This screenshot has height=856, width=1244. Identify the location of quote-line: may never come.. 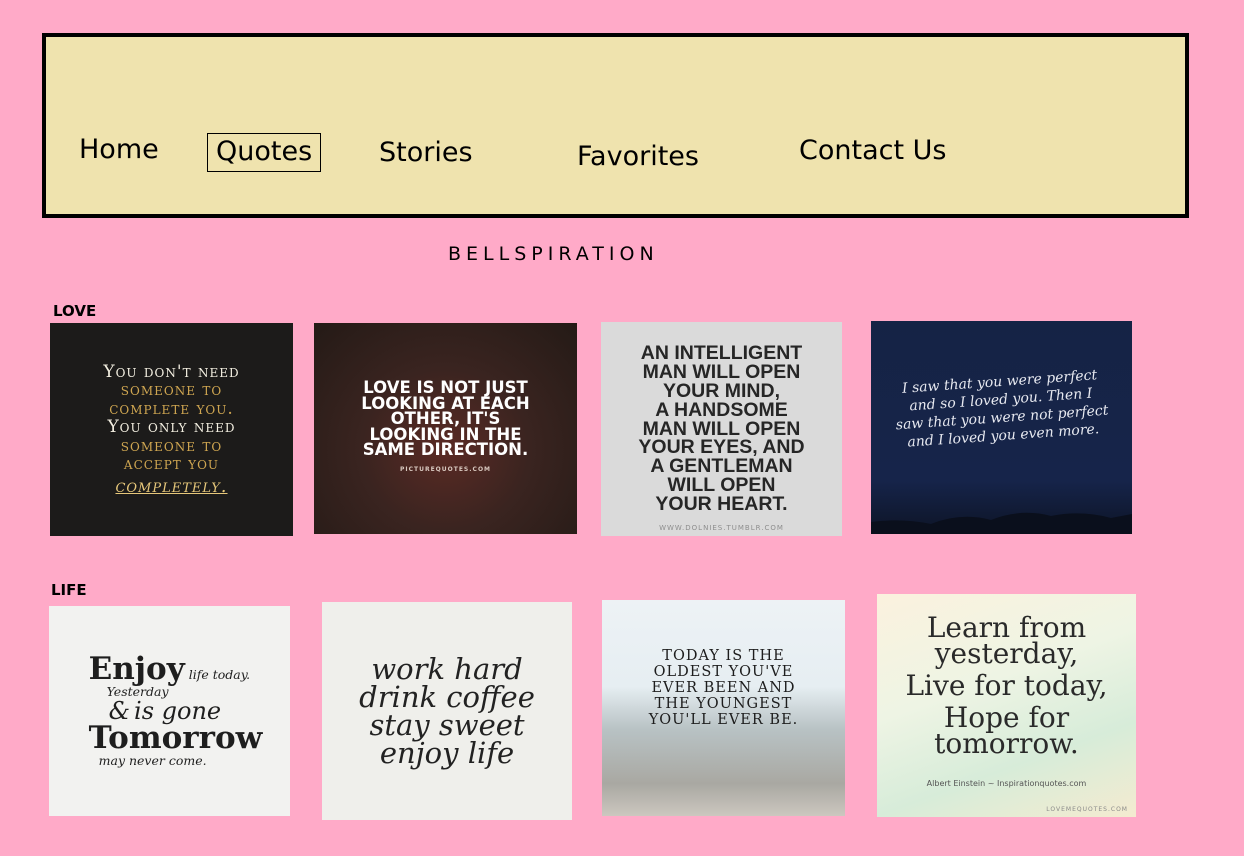
(152, 760).